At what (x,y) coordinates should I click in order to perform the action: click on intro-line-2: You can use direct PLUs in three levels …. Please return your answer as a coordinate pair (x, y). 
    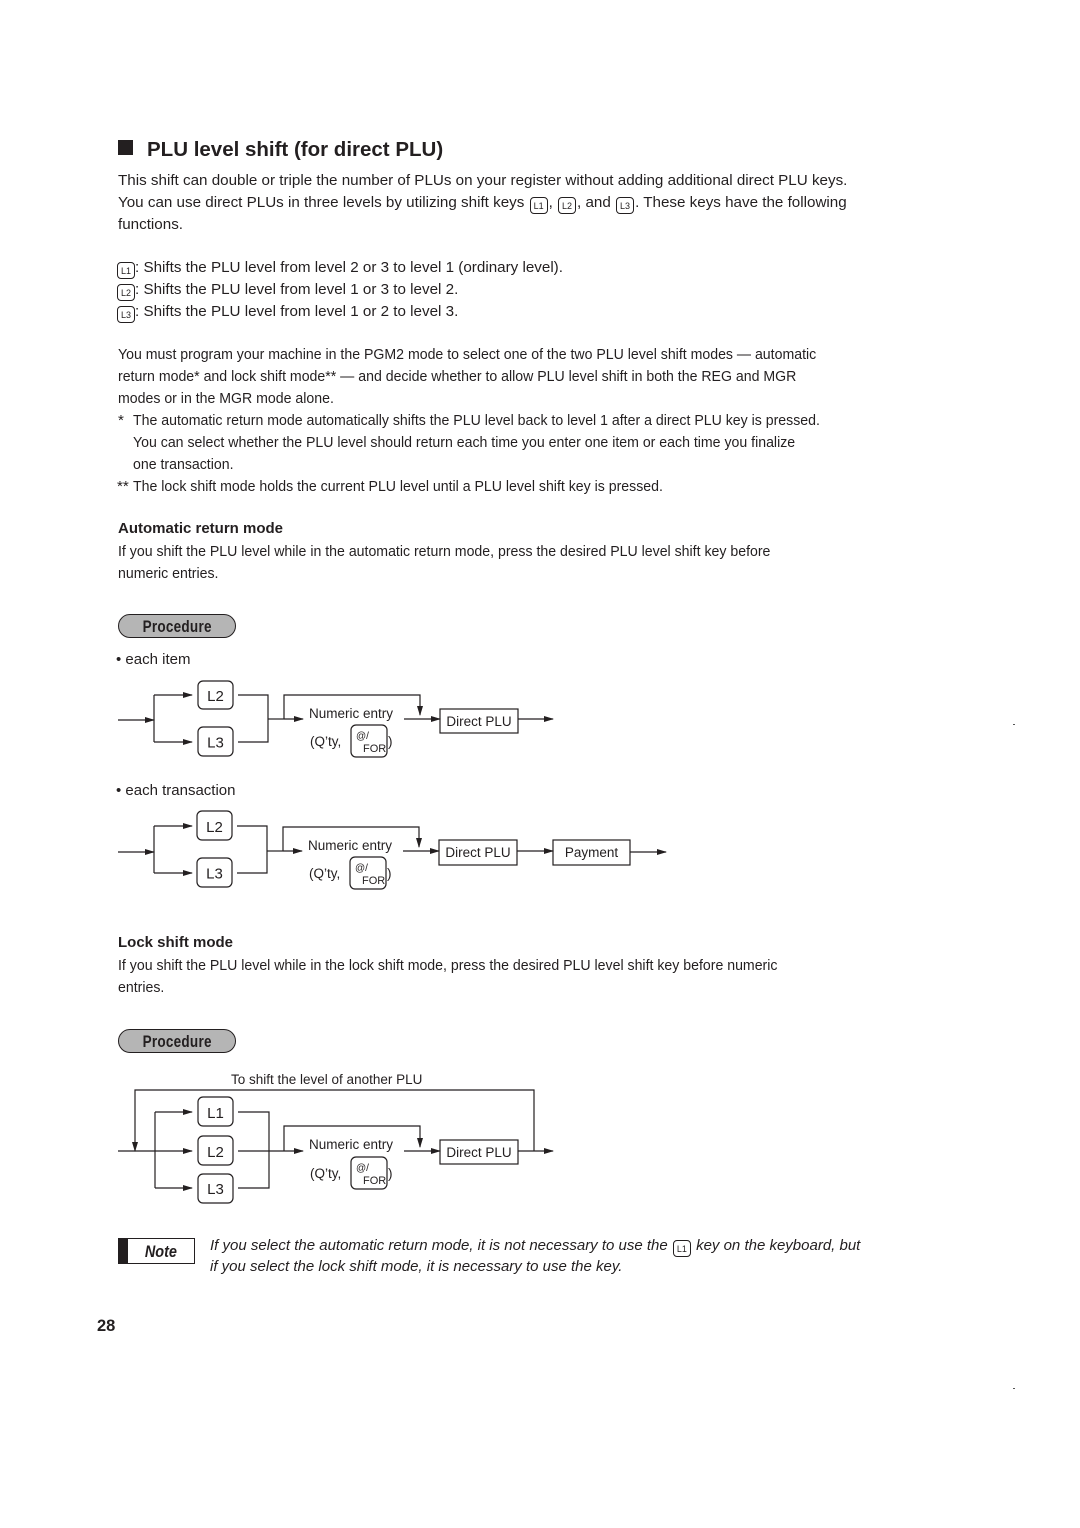
    Looking at the image, I should click on (482, 203).